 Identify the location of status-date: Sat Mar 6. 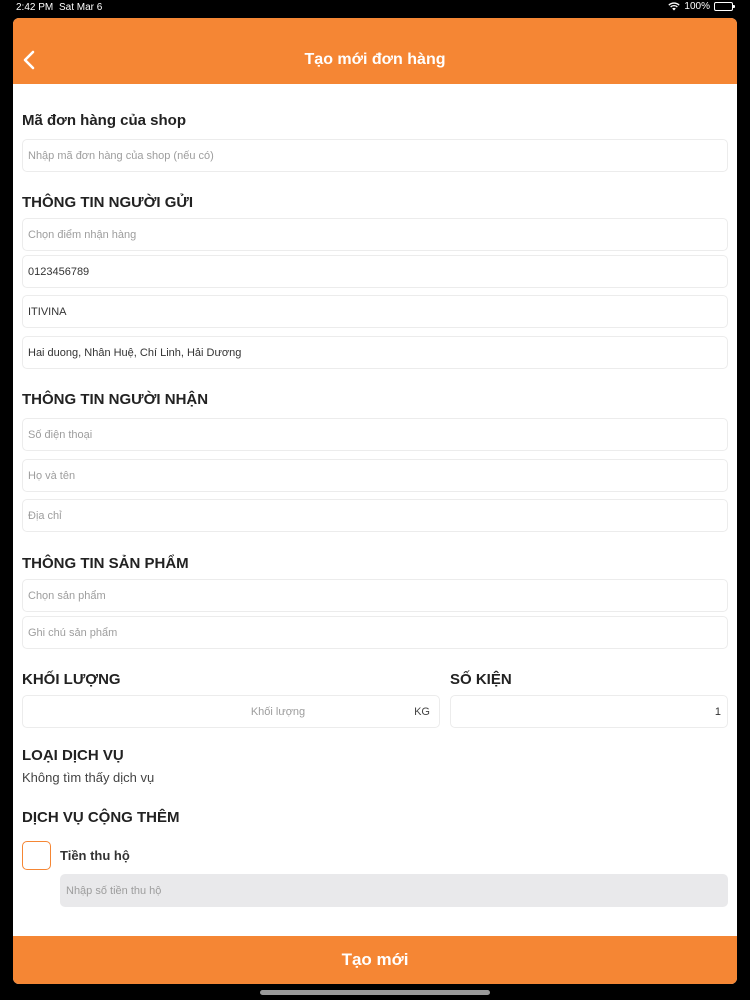
(81, 7).